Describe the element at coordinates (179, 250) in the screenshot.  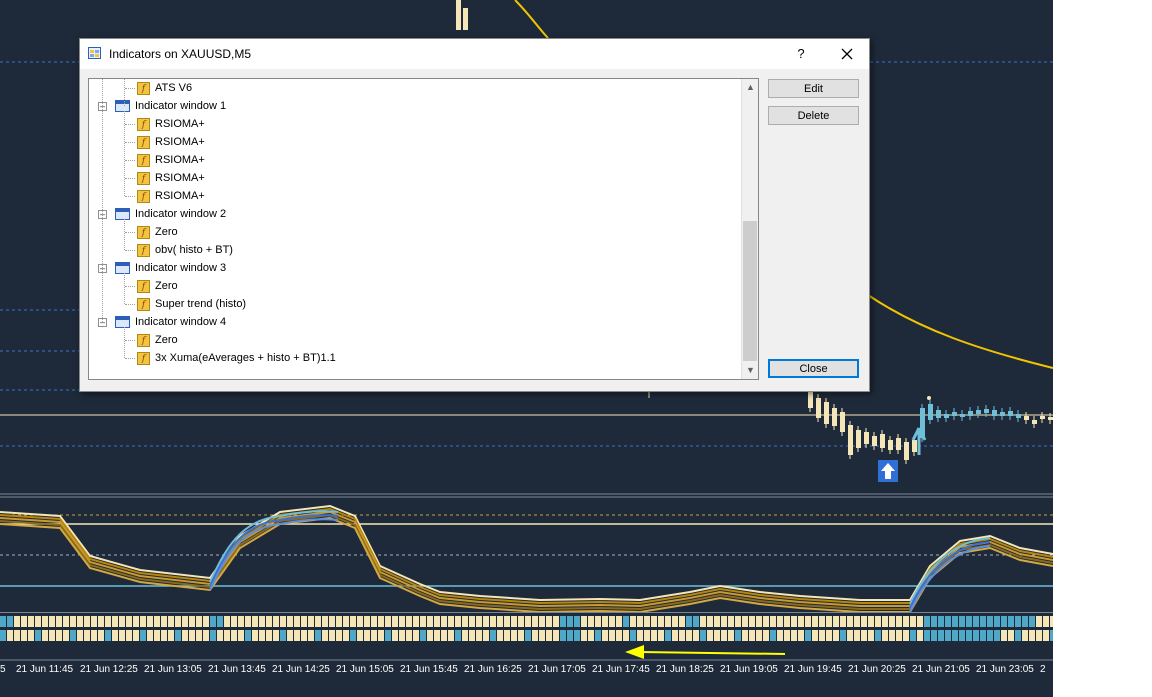
I see `tree-indicator-row: f obv( histo + BT)` at that location.